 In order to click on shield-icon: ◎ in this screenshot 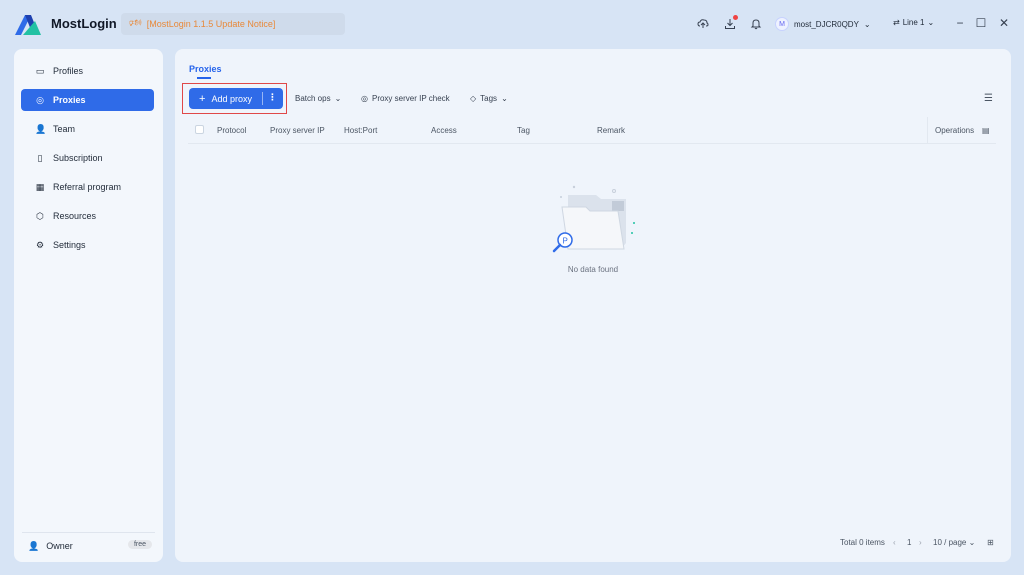, I will do `click(364, 98)`.